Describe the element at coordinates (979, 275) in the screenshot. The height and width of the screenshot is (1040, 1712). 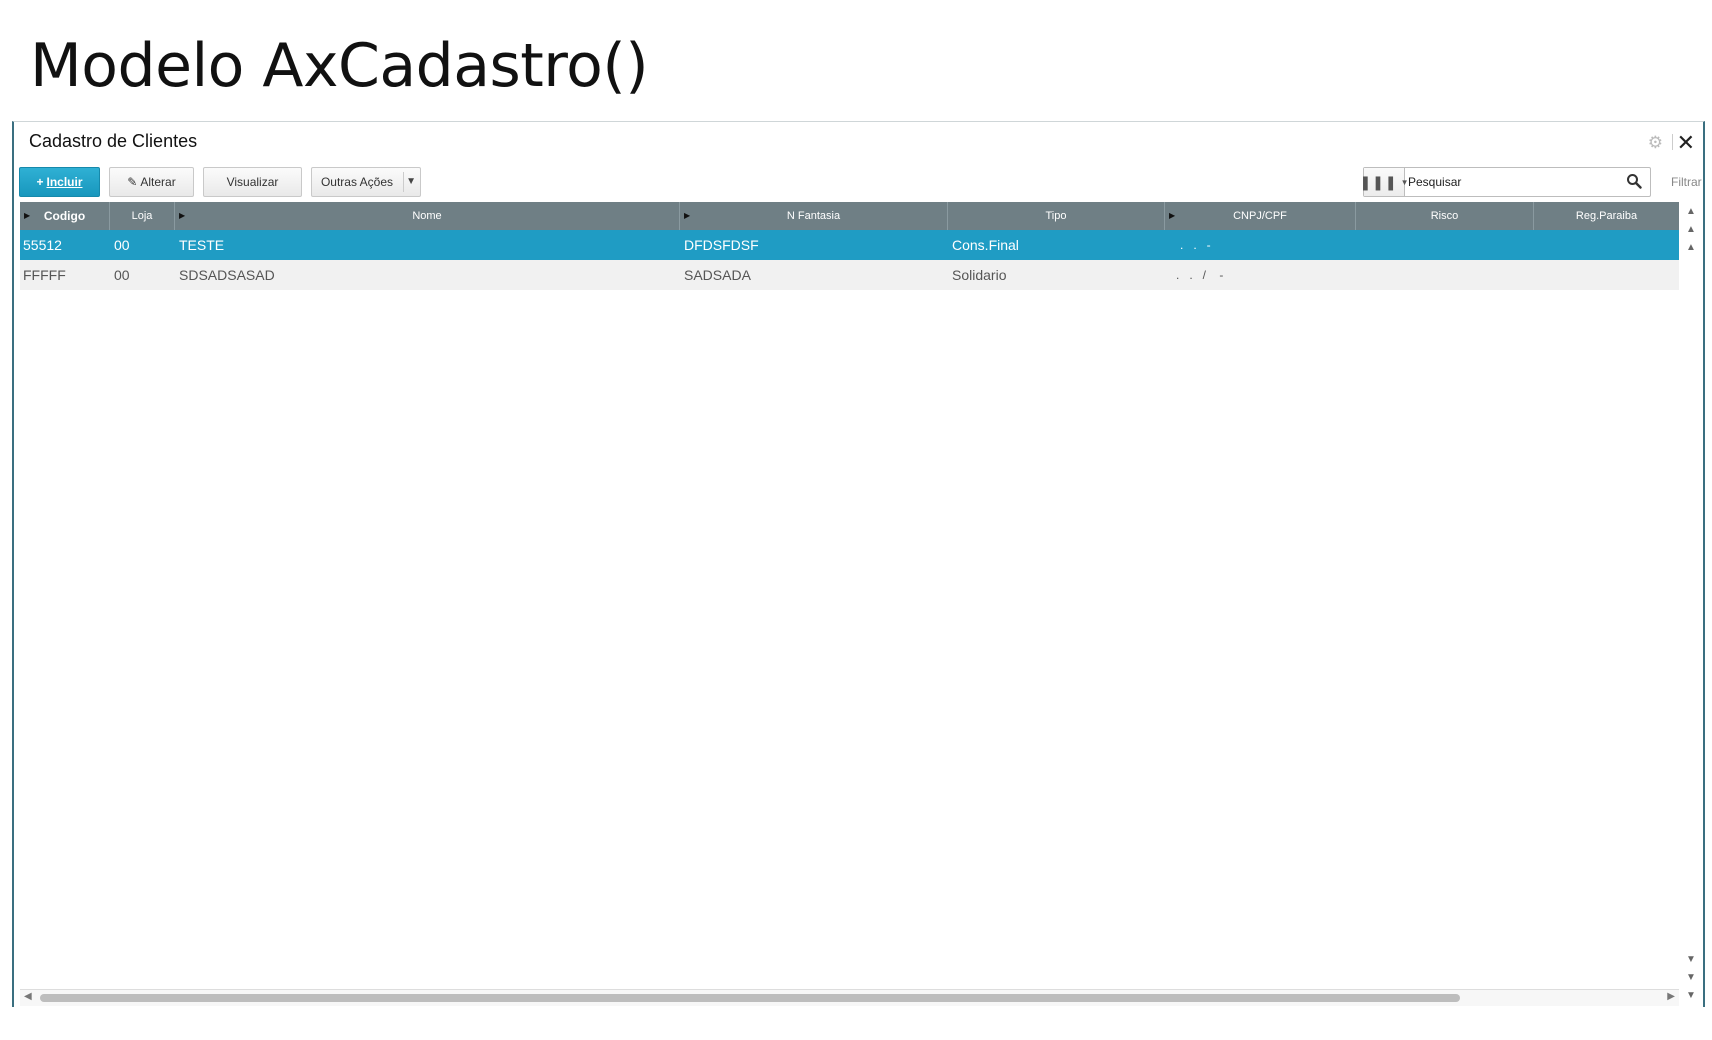
I see `cell-tipo: Solidario` at that location.